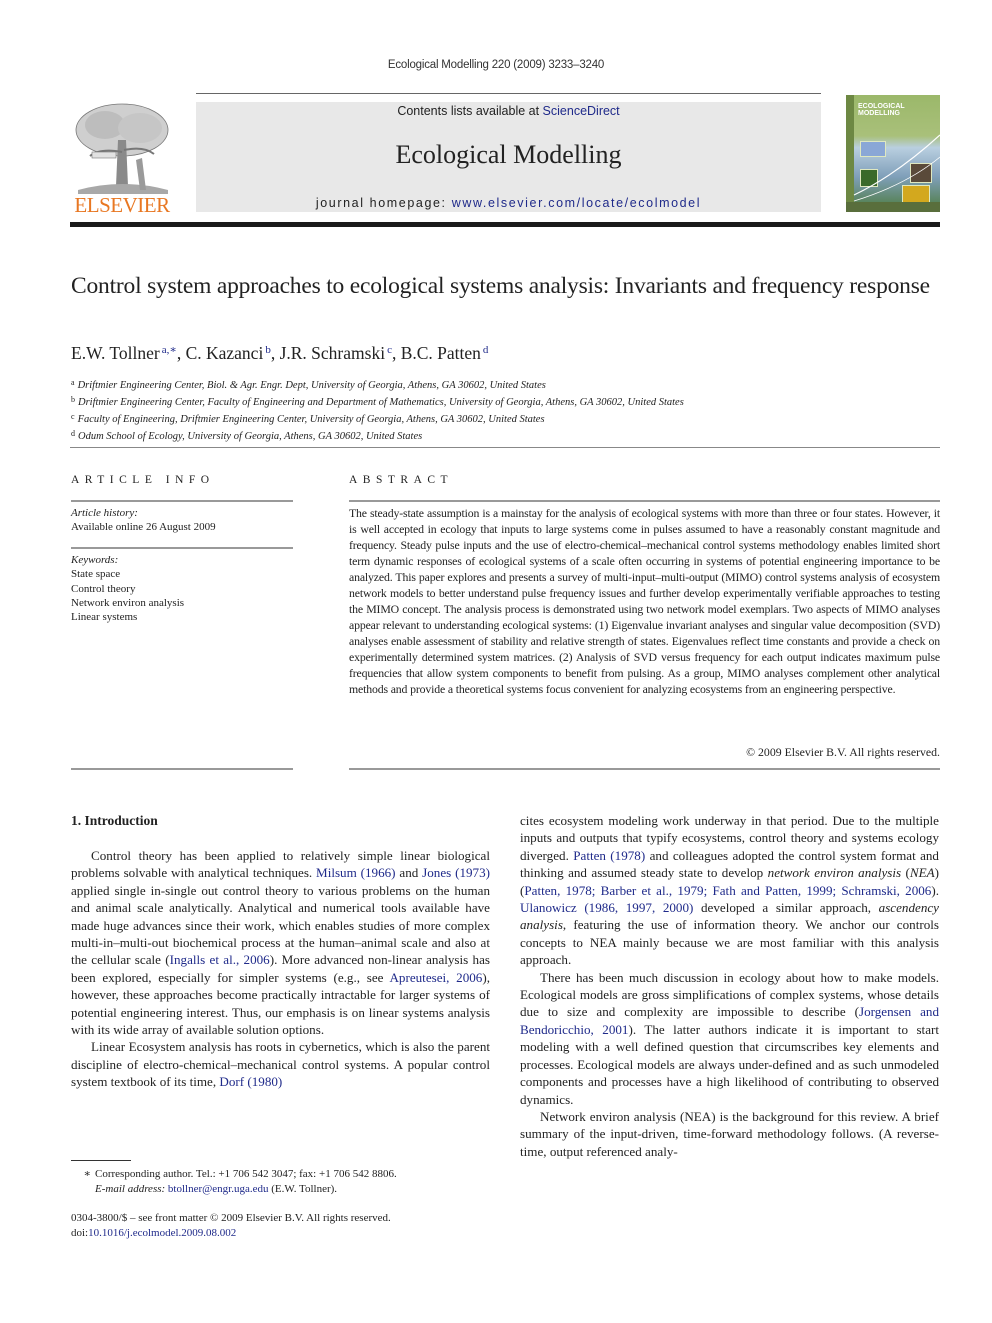 The width and height of the screenshot is (992, 1323). What do you see at coordinates (383, 203) in the screenshot?
I see `homepage-label: journal homepage:` at bounding box center [383, 203].